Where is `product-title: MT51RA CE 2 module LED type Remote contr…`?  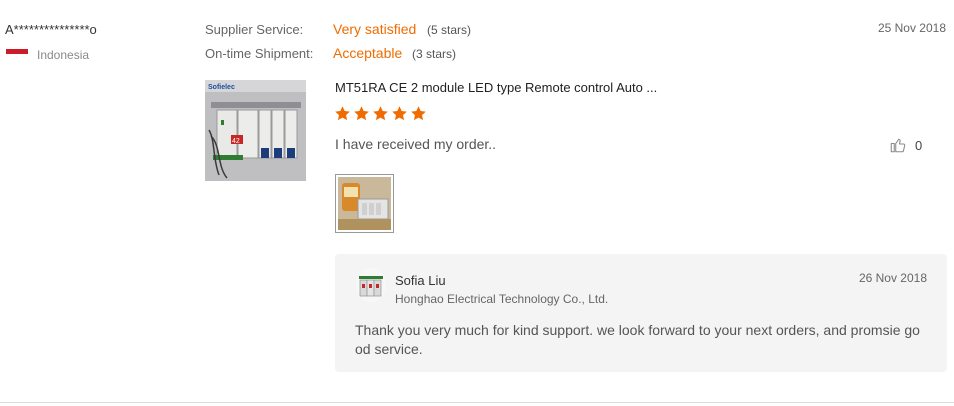
product-title: MT51RA CE 2 module LED type Remote contr… is located at coordinates (496, 87).